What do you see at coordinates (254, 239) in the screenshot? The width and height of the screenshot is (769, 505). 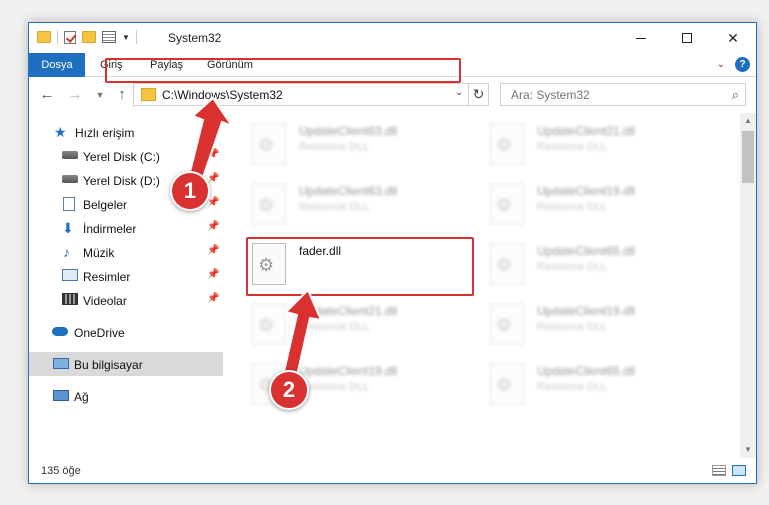 I see `annotation-arrows` at bounding box center [254, 239].